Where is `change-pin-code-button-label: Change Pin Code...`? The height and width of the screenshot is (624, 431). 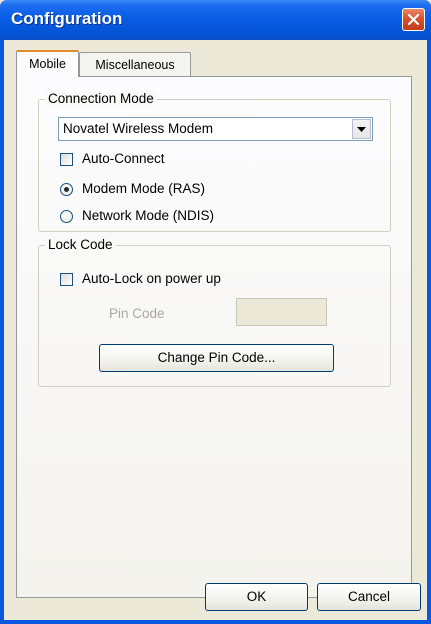 change-pin-code-button-label: Change Pin Code... is located at coordinates (216, 357).